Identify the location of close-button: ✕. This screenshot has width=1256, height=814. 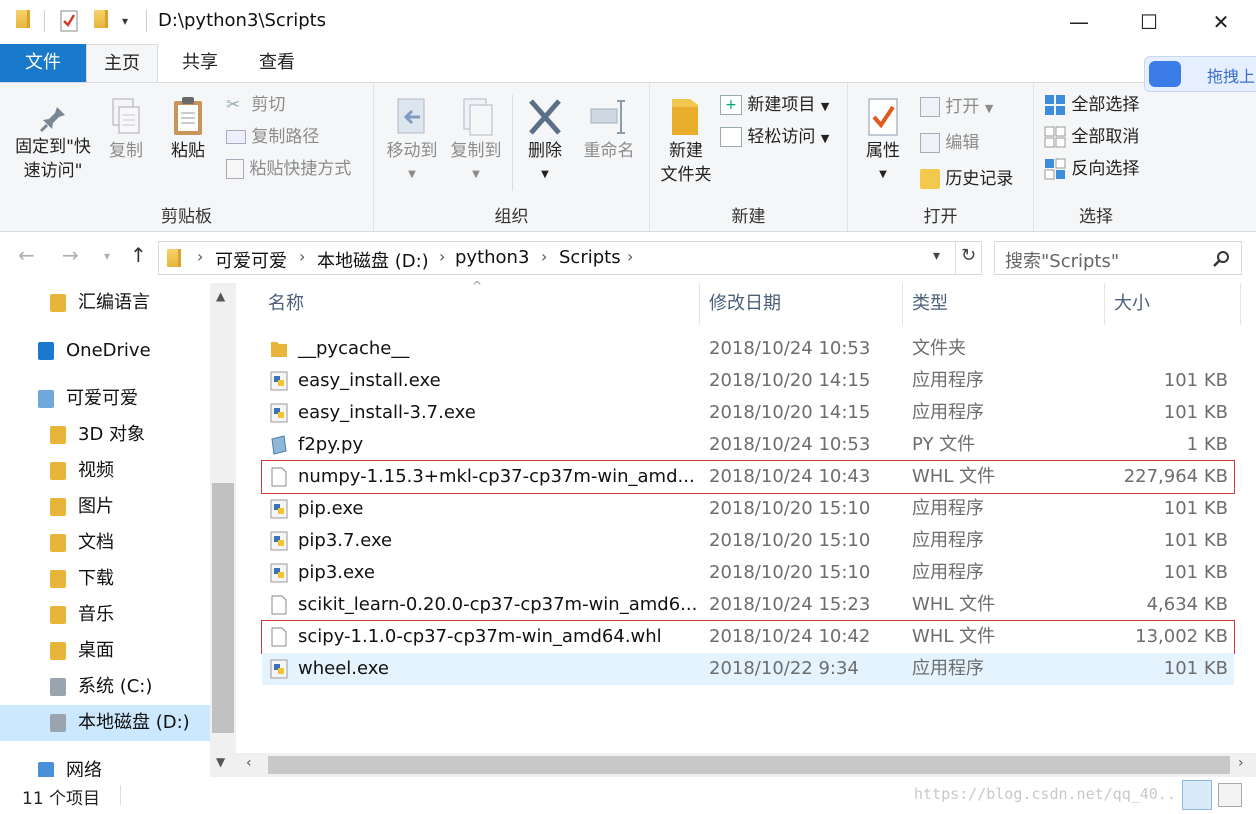
(1221, 22).